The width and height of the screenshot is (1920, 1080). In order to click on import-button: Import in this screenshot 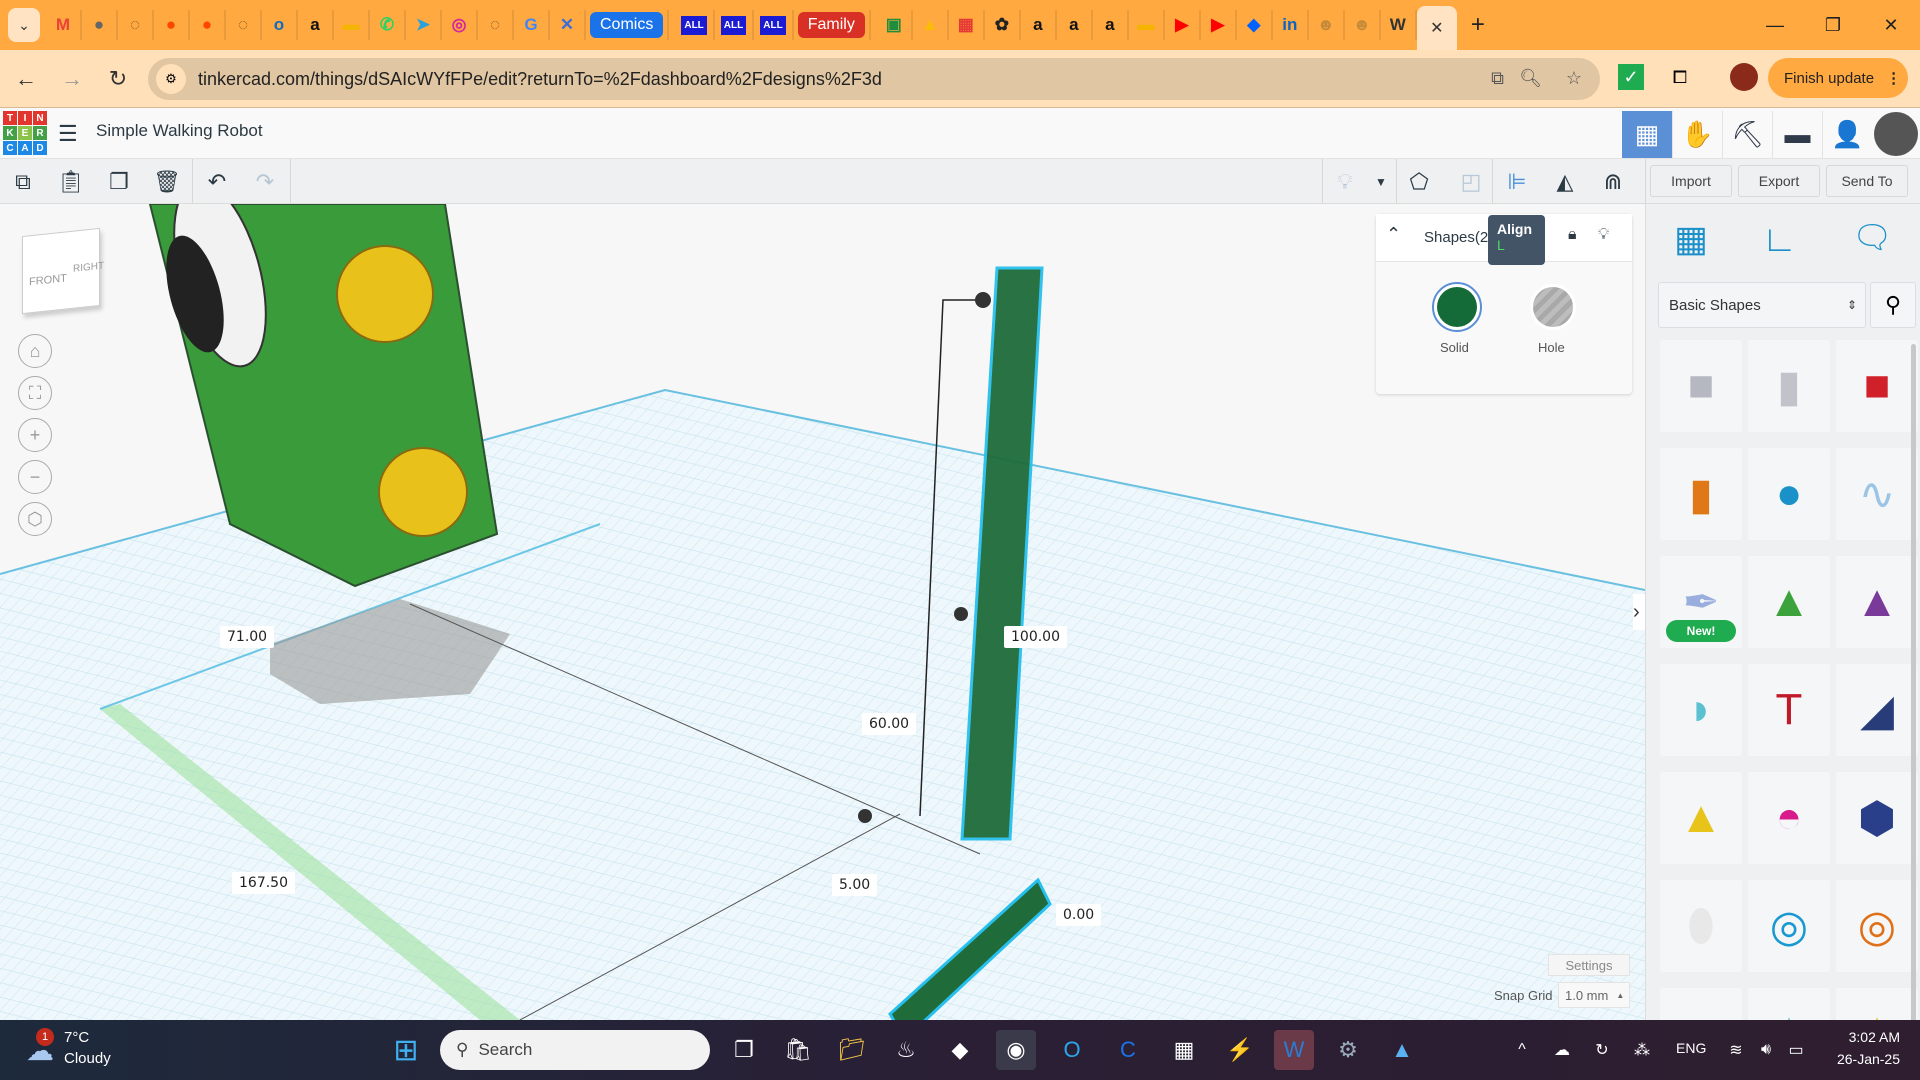, I will do `click(1691, 181)`.